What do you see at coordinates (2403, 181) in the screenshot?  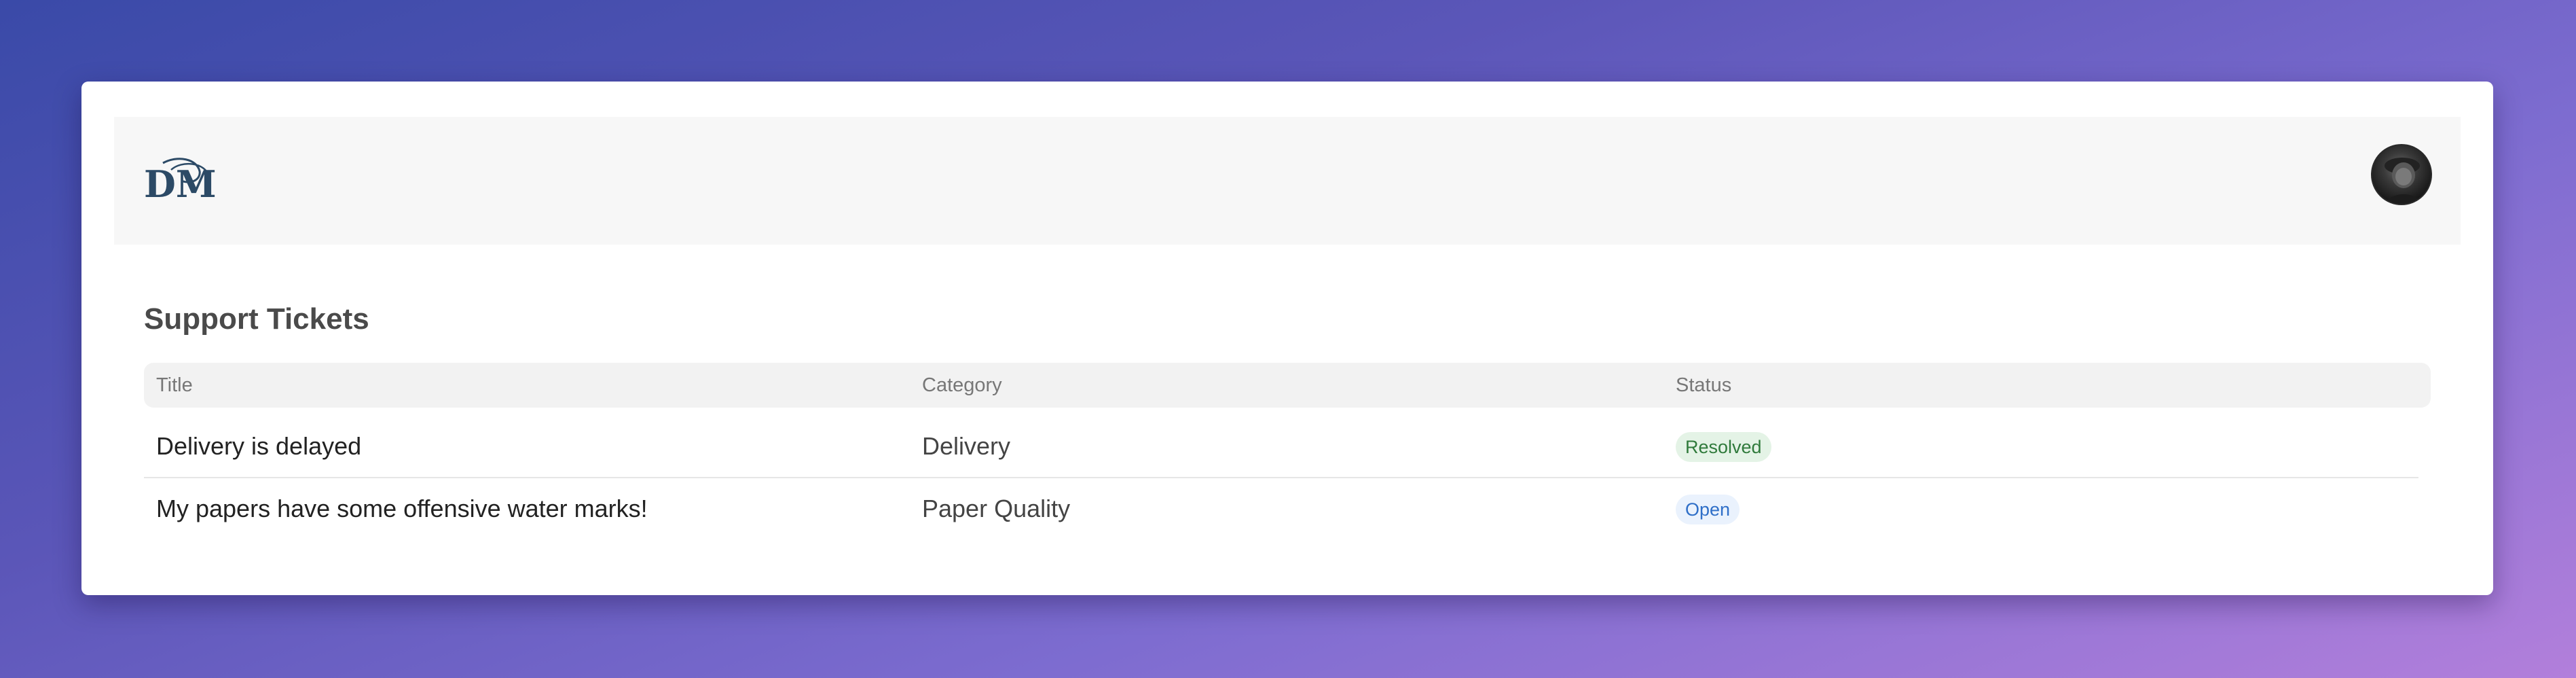 I see `avatar-image-icon` at bounding box center [2403, 181].